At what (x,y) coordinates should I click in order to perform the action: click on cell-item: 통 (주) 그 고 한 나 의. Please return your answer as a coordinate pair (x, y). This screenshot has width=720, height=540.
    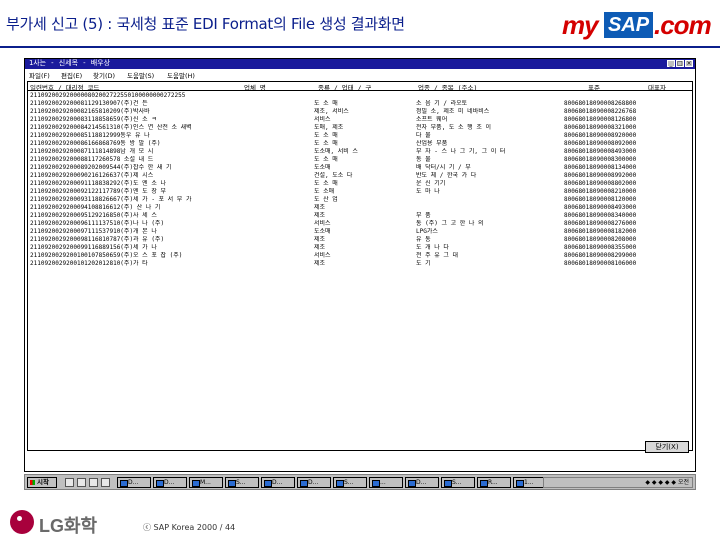
    Looking at the image, I should click on (450, 223).